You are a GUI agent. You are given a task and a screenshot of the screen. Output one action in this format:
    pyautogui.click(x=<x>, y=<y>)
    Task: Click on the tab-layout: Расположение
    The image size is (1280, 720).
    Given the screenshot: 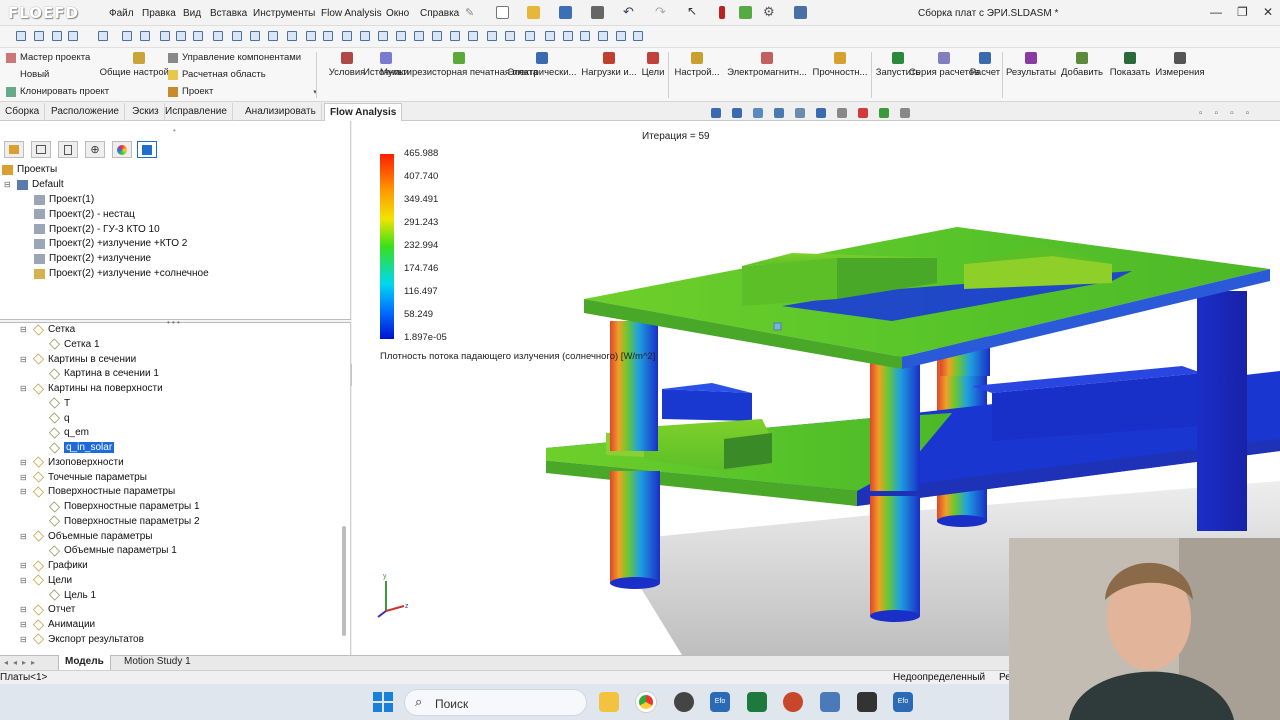 What is the action you would take?
    pyautogui.click(x=85, y=112)
    